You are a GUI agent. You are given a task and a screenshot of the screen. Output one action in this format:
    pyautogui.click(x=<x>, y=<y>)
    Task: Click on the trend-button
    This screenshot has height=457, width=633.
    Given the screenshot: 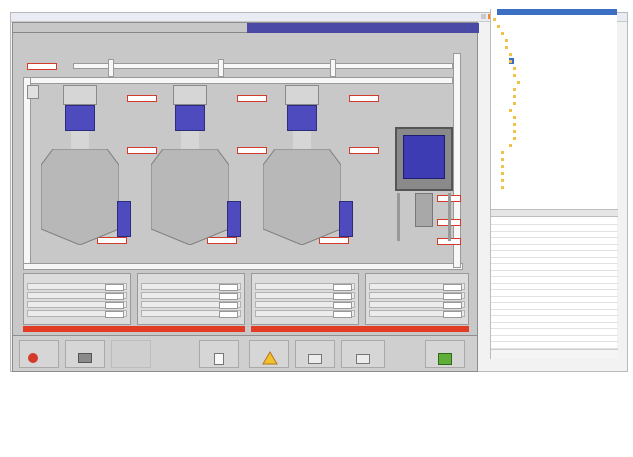 What is the action you would take?
    pyautogui.click(x=315, y=354)
    